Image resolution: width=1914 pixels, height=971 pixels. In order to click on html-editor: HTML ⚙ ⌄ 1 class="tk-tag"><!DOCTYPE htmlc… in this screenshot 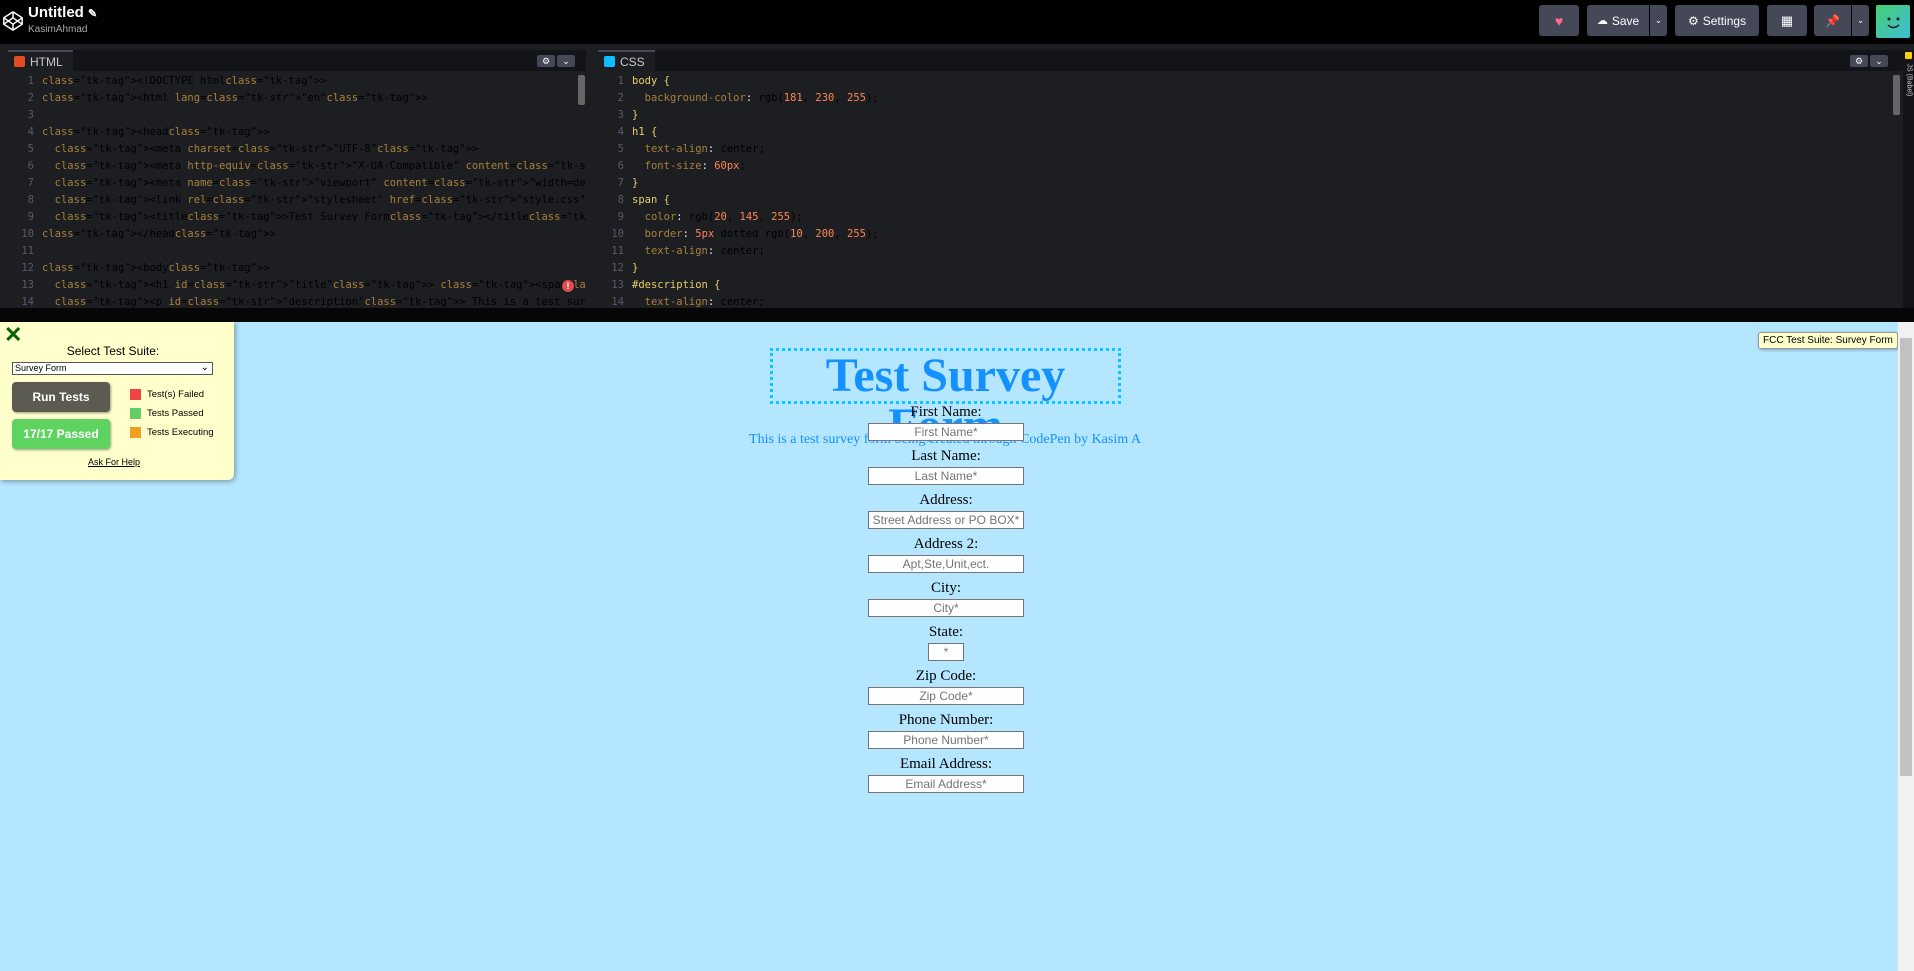, I will do `click(297, 179)`.